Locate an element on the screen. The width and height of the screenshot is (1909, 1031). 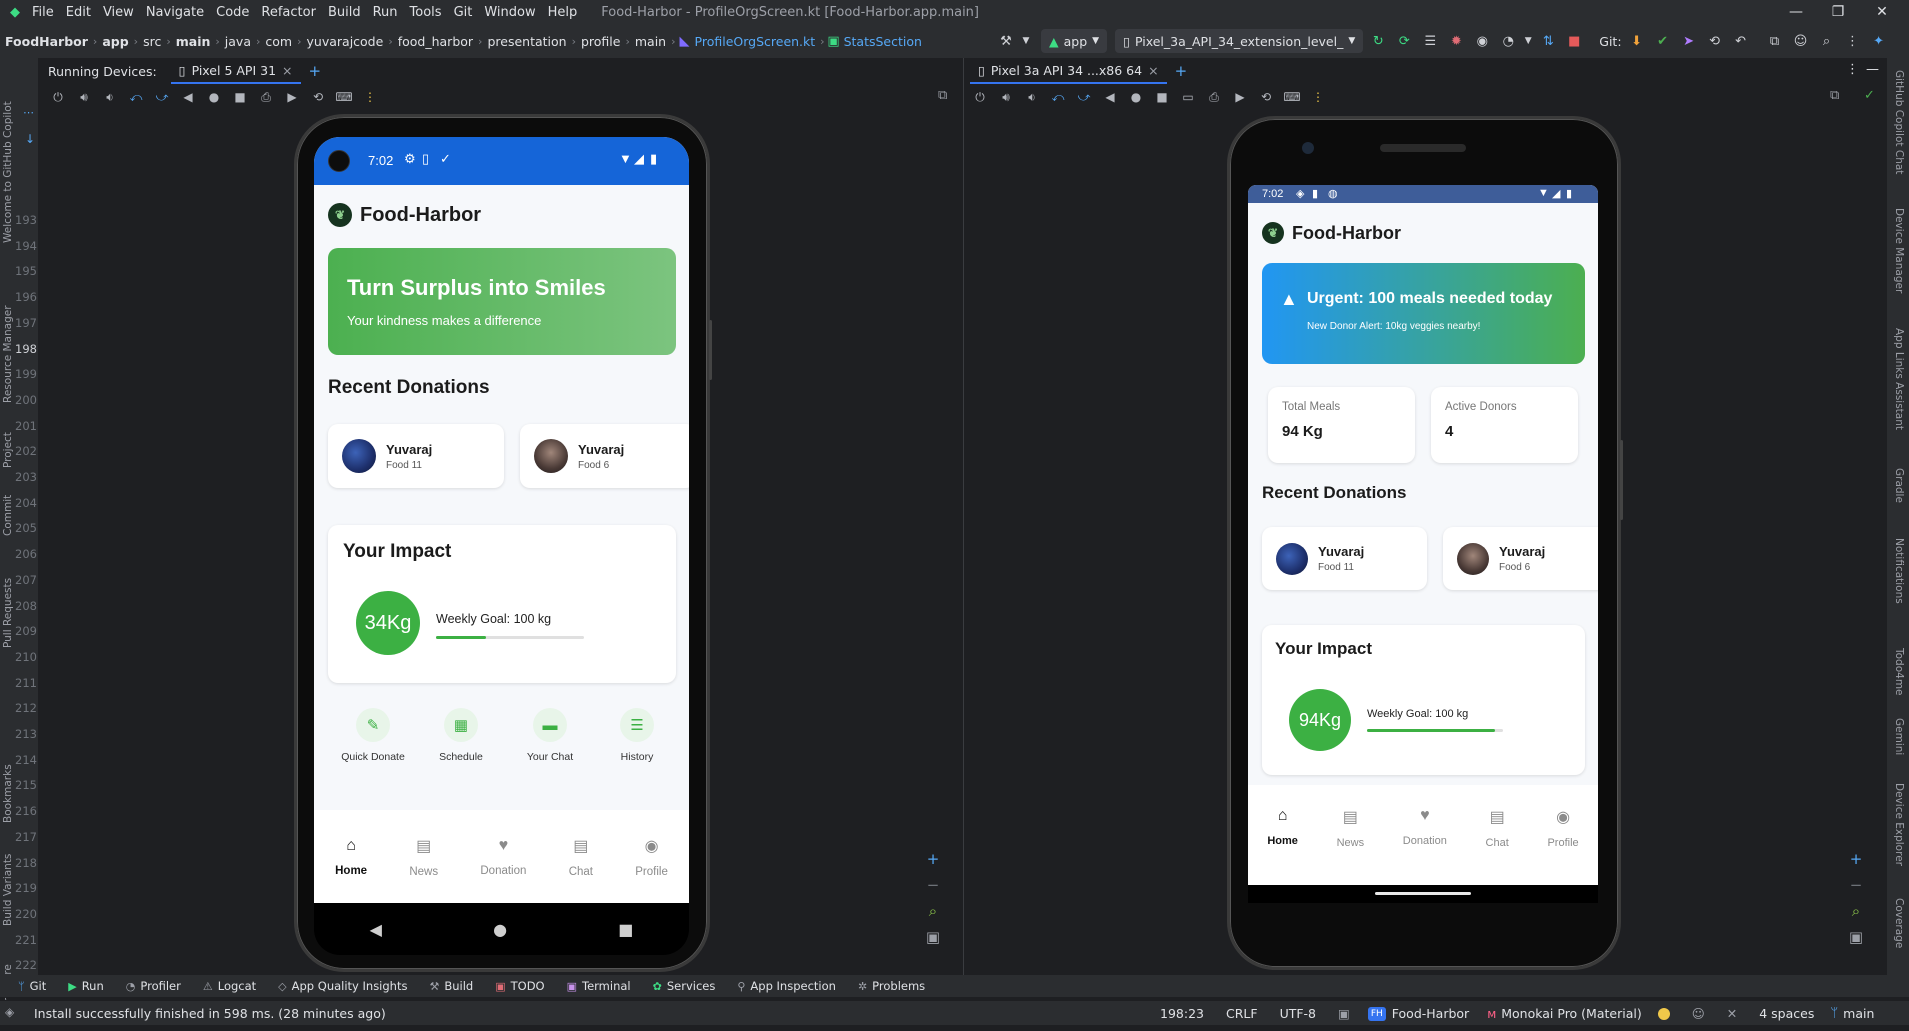
menu-edit: Edit is located at coordinates (78, 12).